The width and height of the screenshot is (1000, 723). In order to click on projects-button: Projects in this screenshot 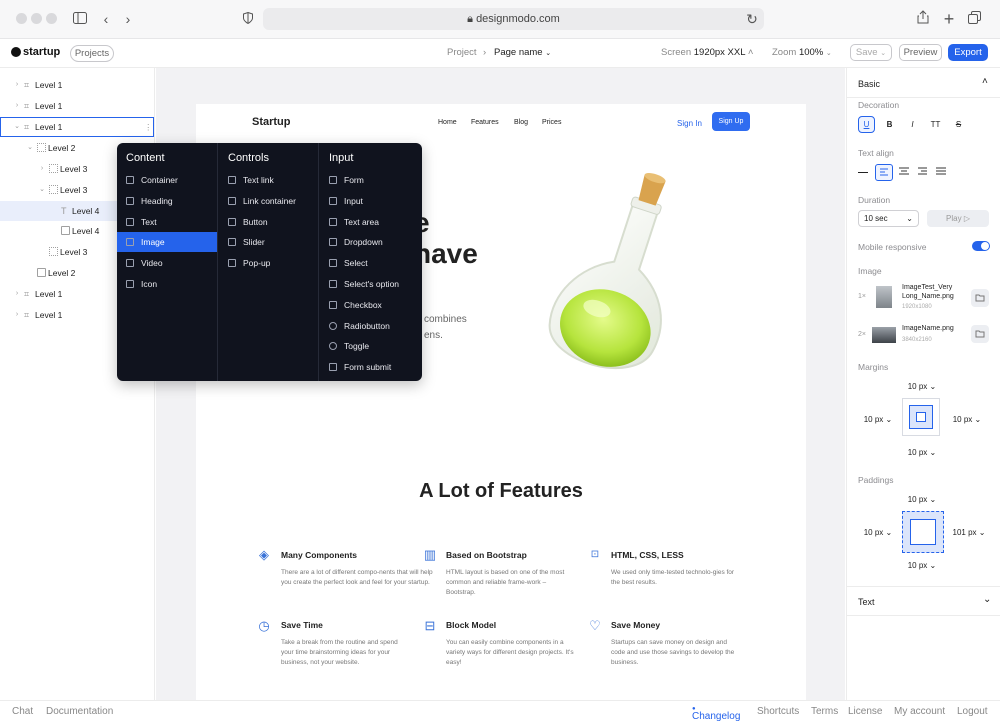, I will do `click(92, 53)`.